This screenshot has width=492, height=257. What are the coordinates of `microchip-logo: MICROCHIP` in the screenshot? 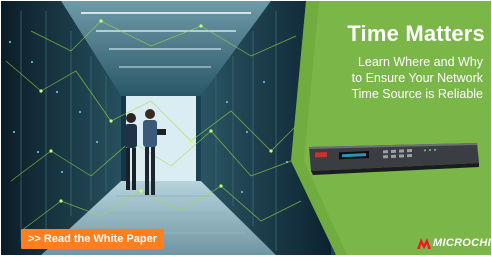 It's located at (454, 243).